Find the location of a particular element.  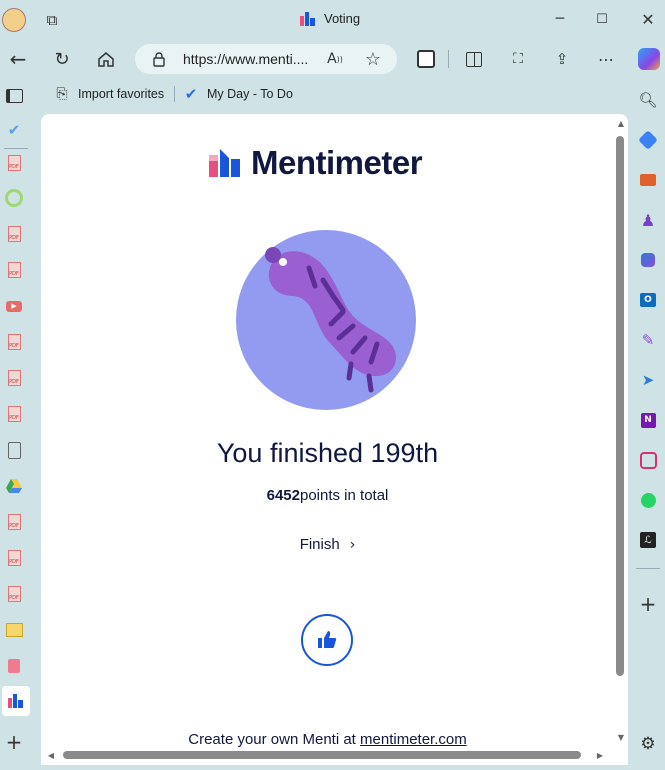

scroll-down-arrow: ▼ is located at coordinates (621, 737).